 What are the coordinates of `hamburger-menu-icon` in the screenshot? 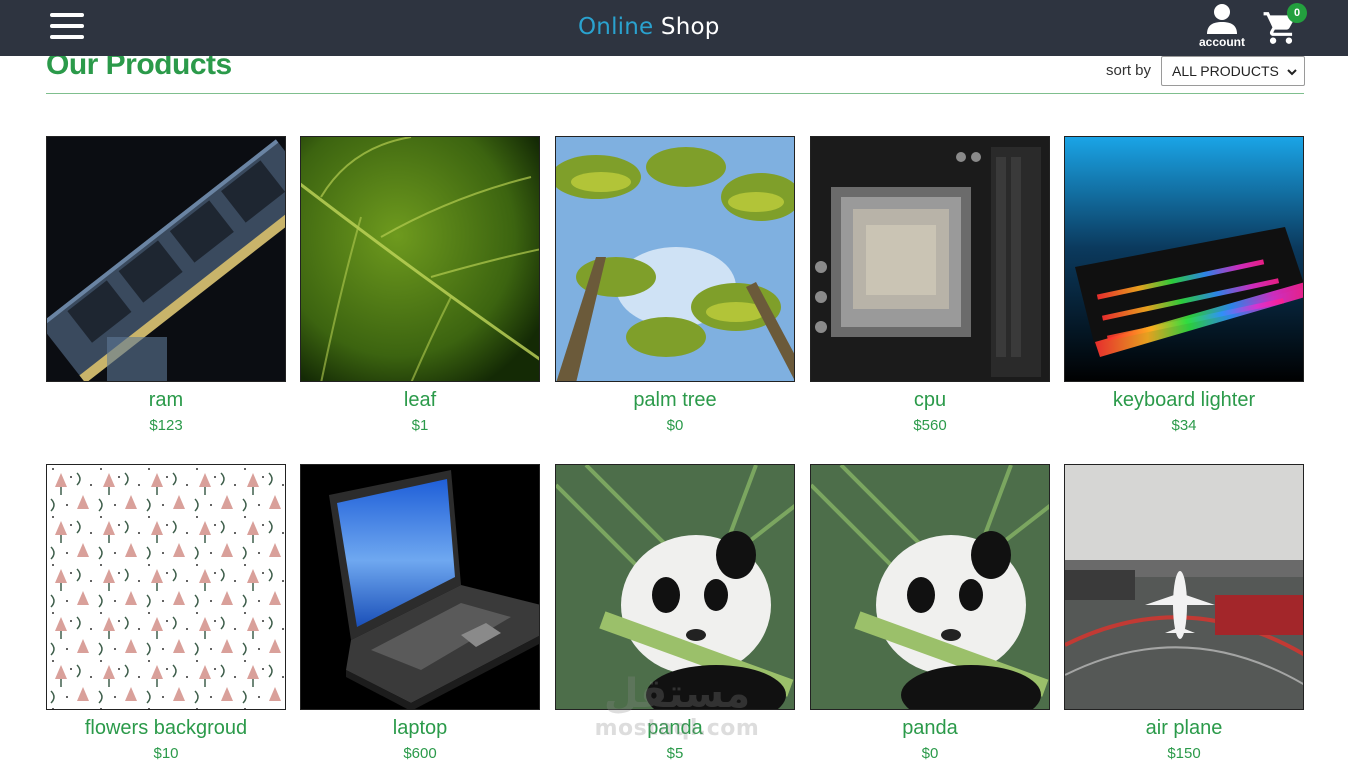 It's located at (67, 26).